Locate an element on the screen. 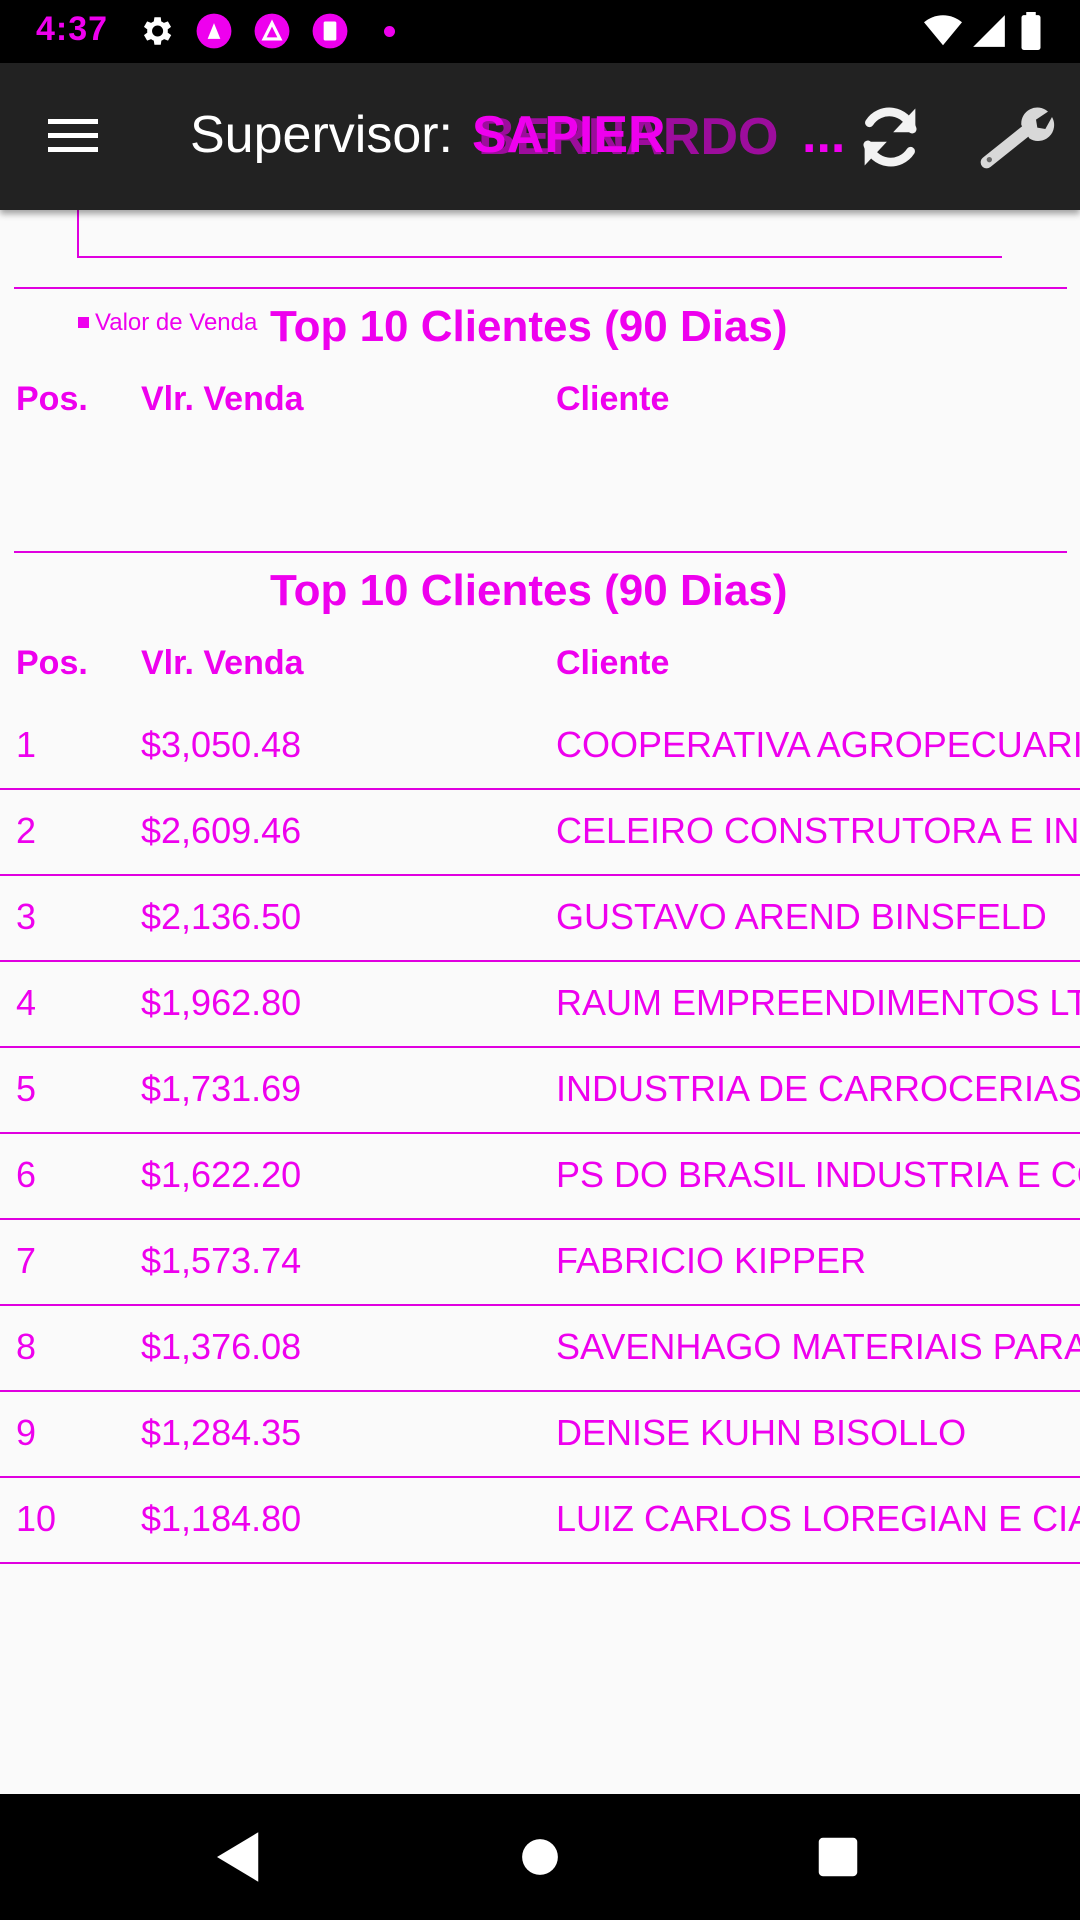 The image size is (1080, 1920). row-value: $2,136.50 is located at coordinates (221, 916).